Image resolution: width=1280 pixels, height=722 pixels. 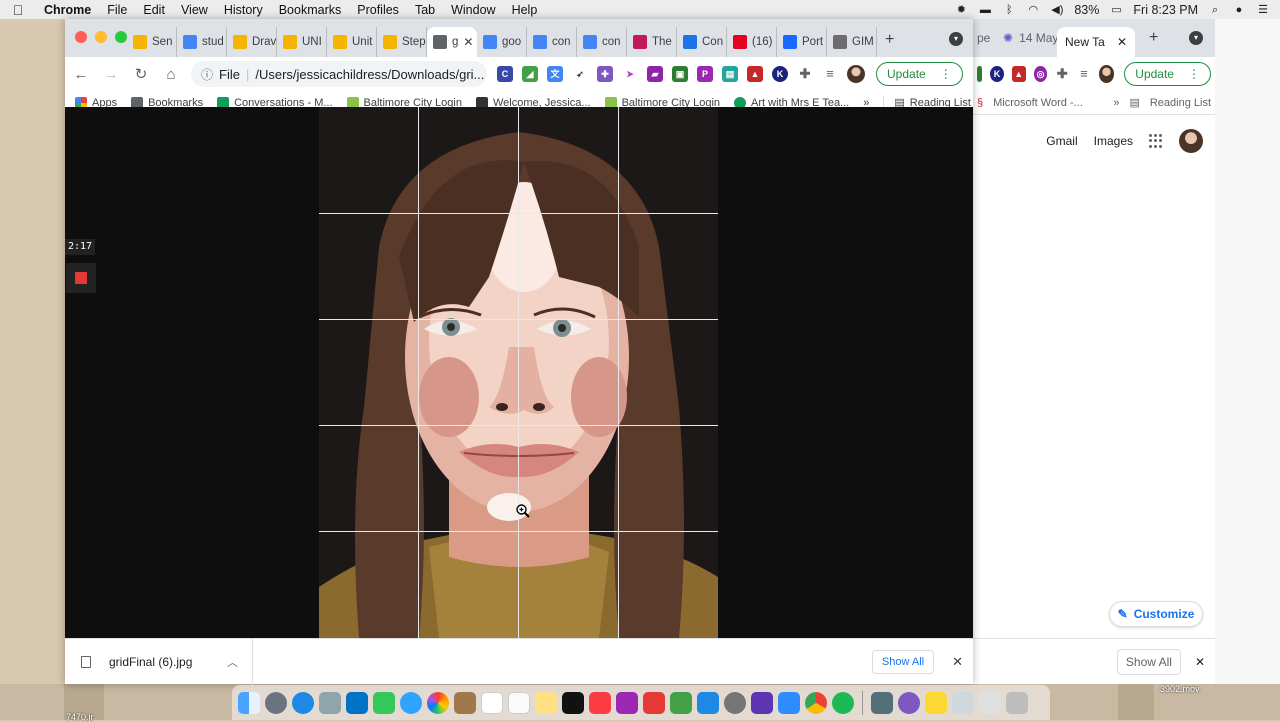 I want to click on desktop-video-thumbnail, so click(x=1136, y=702).